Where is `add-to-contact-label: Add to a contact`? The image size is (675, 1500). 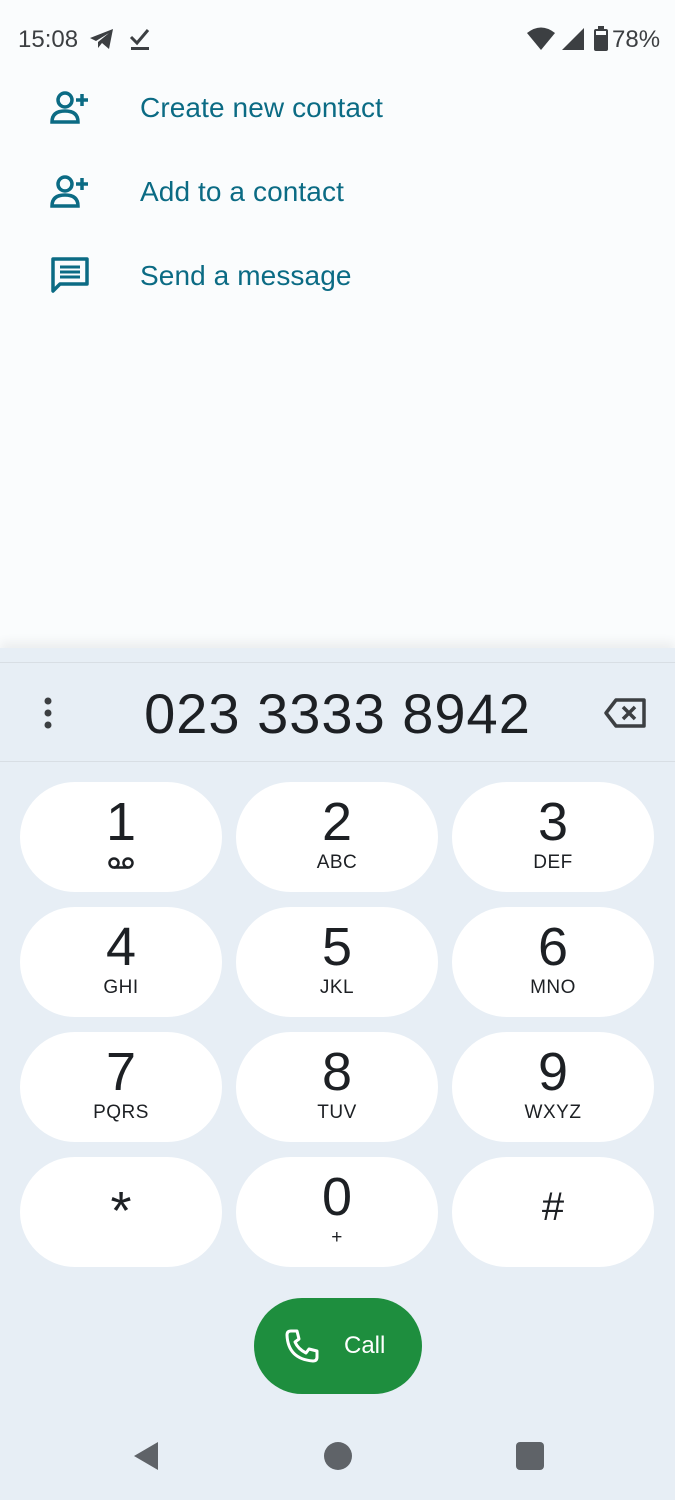
add-to-contact-label: Add to a contact is located at coordinates (242, 191).